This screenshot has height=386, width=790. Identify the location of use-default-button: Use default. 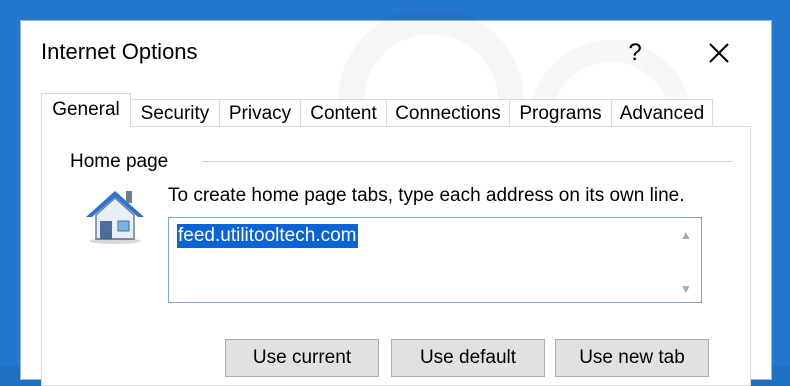
(468, 358).